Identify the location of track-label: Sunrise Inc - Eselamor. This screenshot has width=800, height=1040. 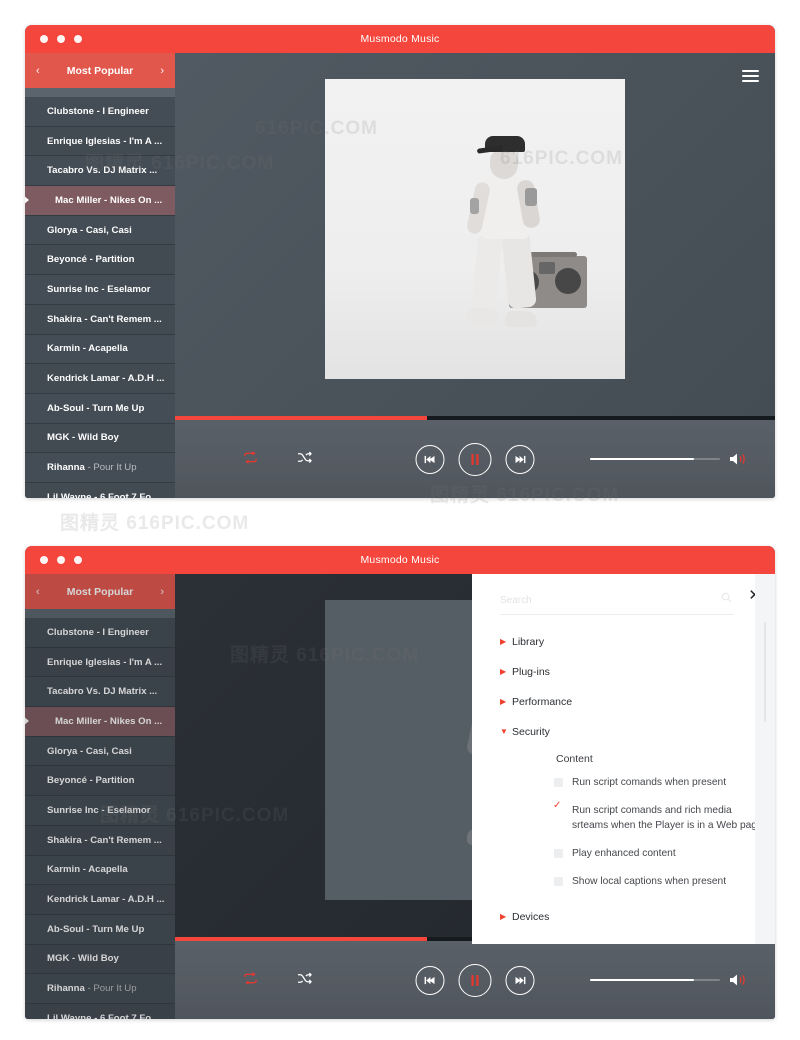
(99, 810).